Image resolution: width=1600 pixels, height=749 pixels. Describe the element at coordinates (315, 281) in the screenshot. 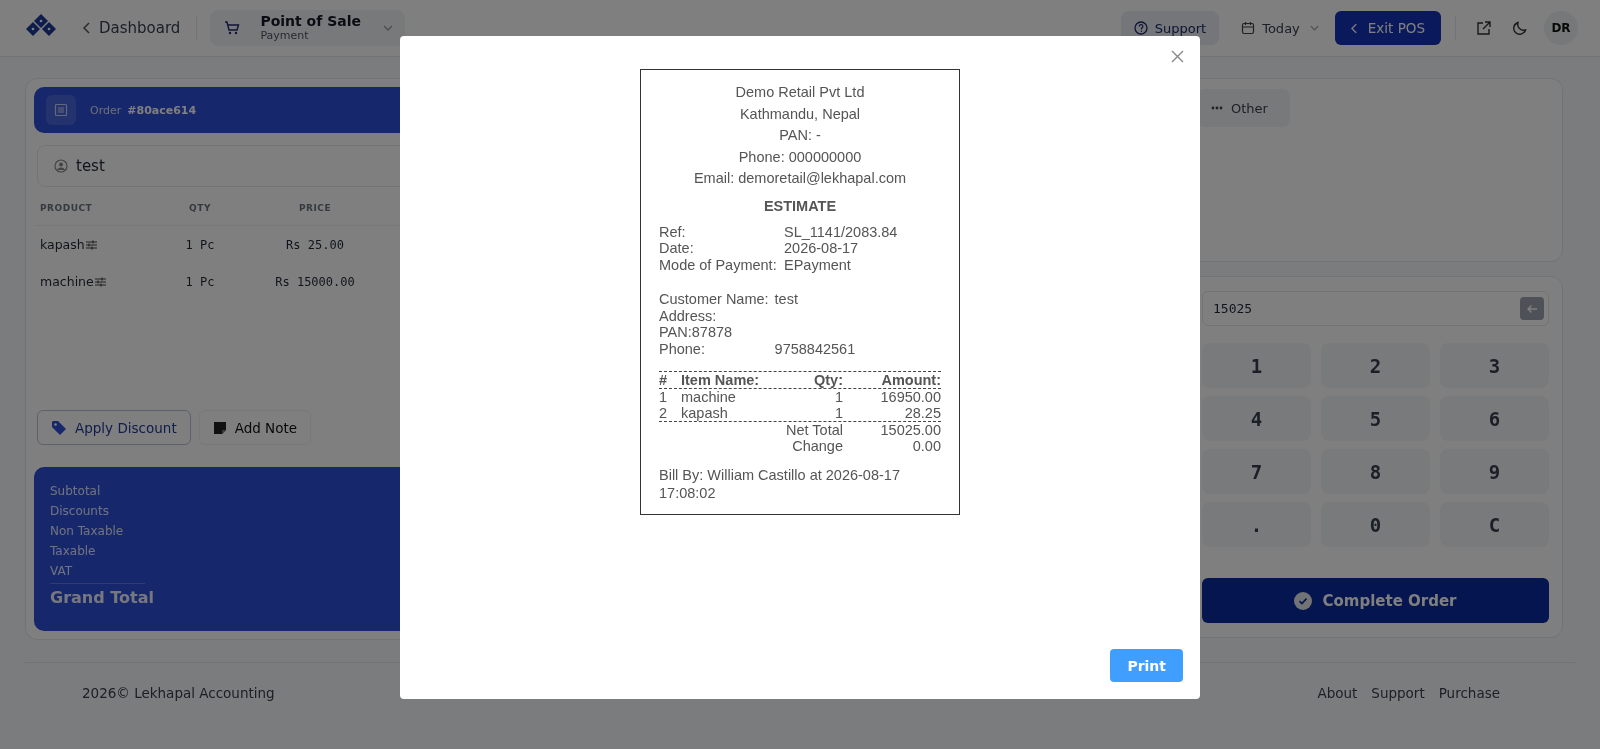

I see `price-cell-text: Rs 15000.00` at that location.